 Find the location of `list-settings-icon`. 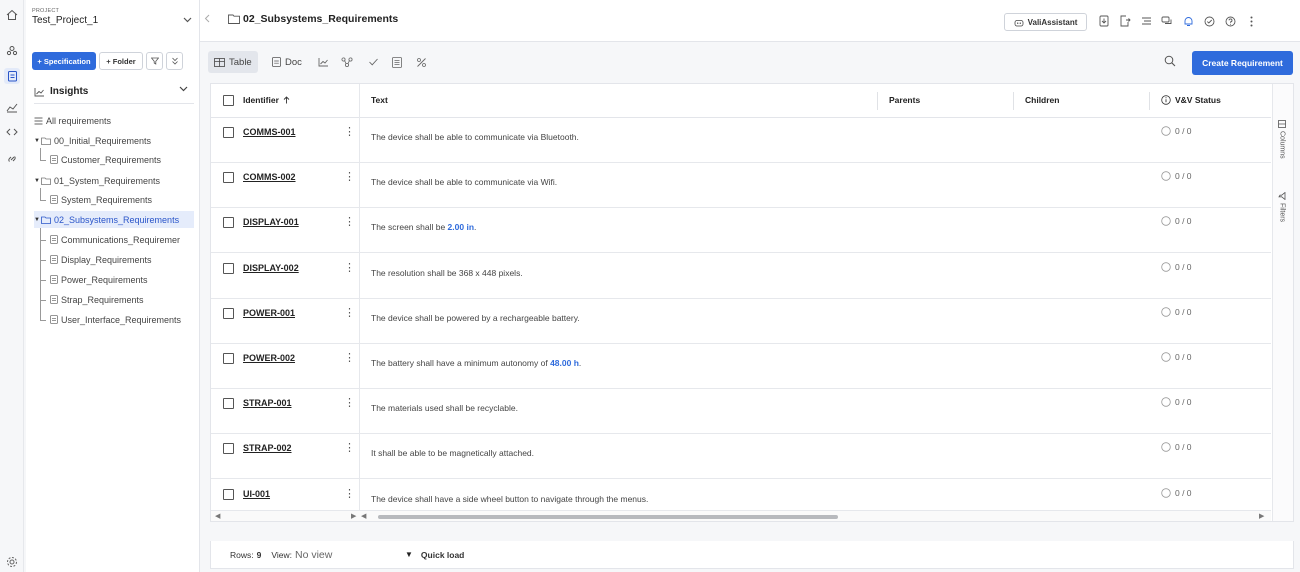

list-settings-icon is located at coordinates (1146, 21).